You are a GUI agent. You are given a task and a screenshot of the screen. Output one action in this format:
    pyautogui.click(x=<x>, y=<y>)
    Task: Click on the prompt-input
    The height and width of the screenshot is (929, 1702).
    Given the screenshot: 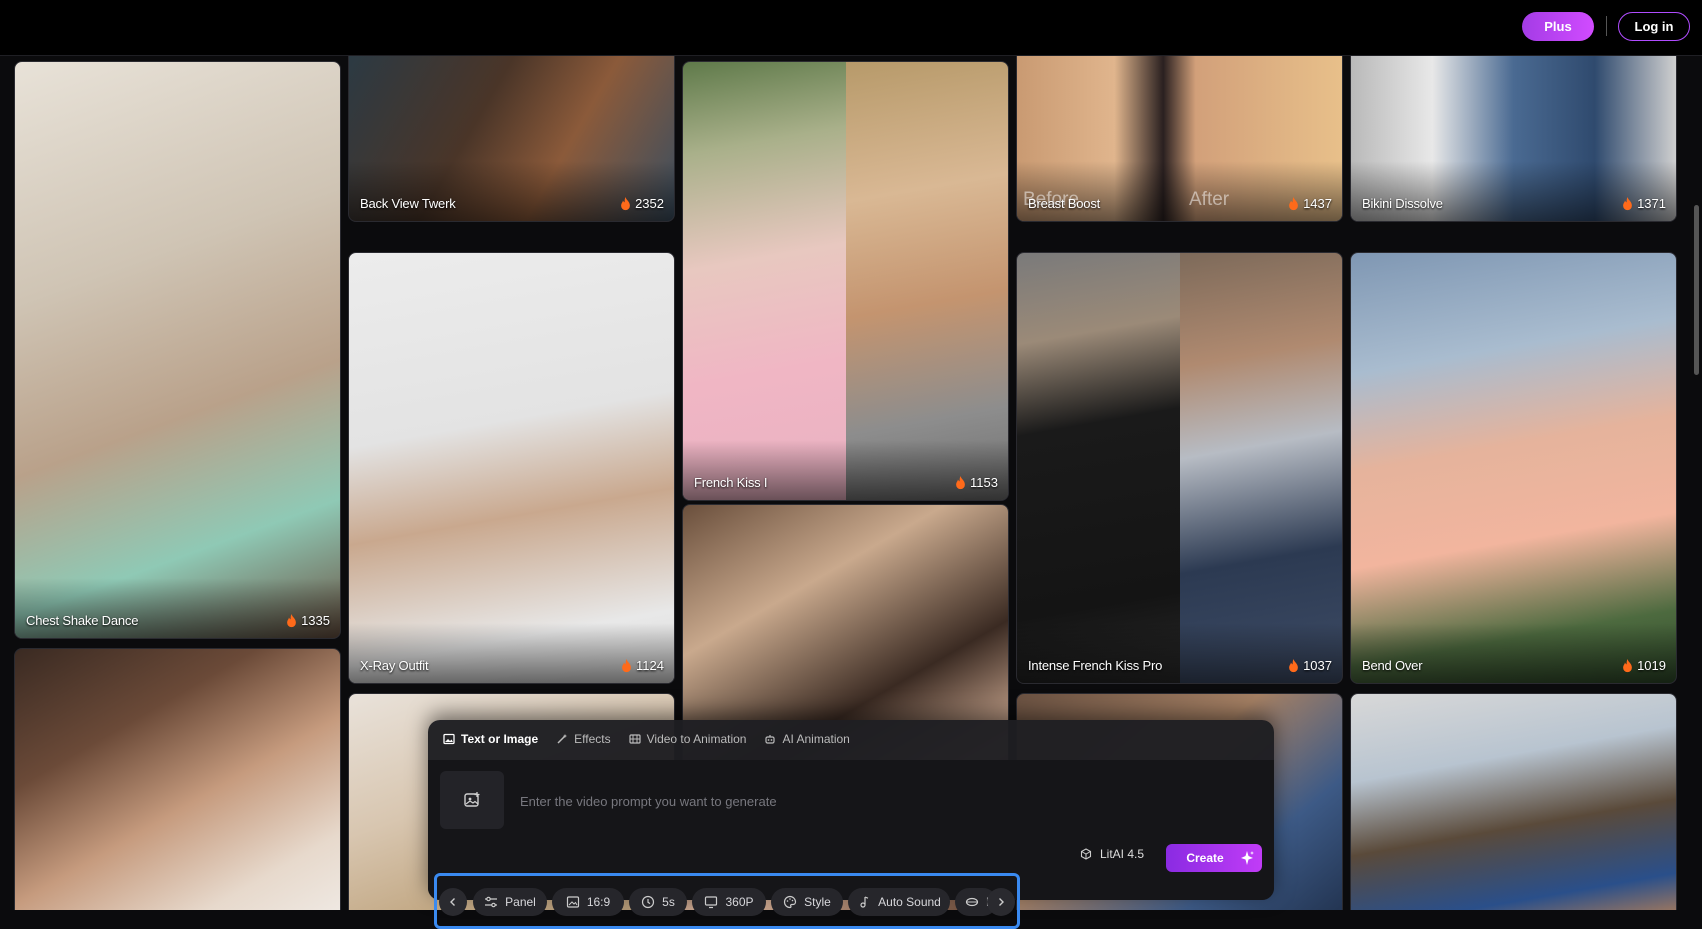 What is the action you would take?
    pyautogui.click(x=870, y=801)
    